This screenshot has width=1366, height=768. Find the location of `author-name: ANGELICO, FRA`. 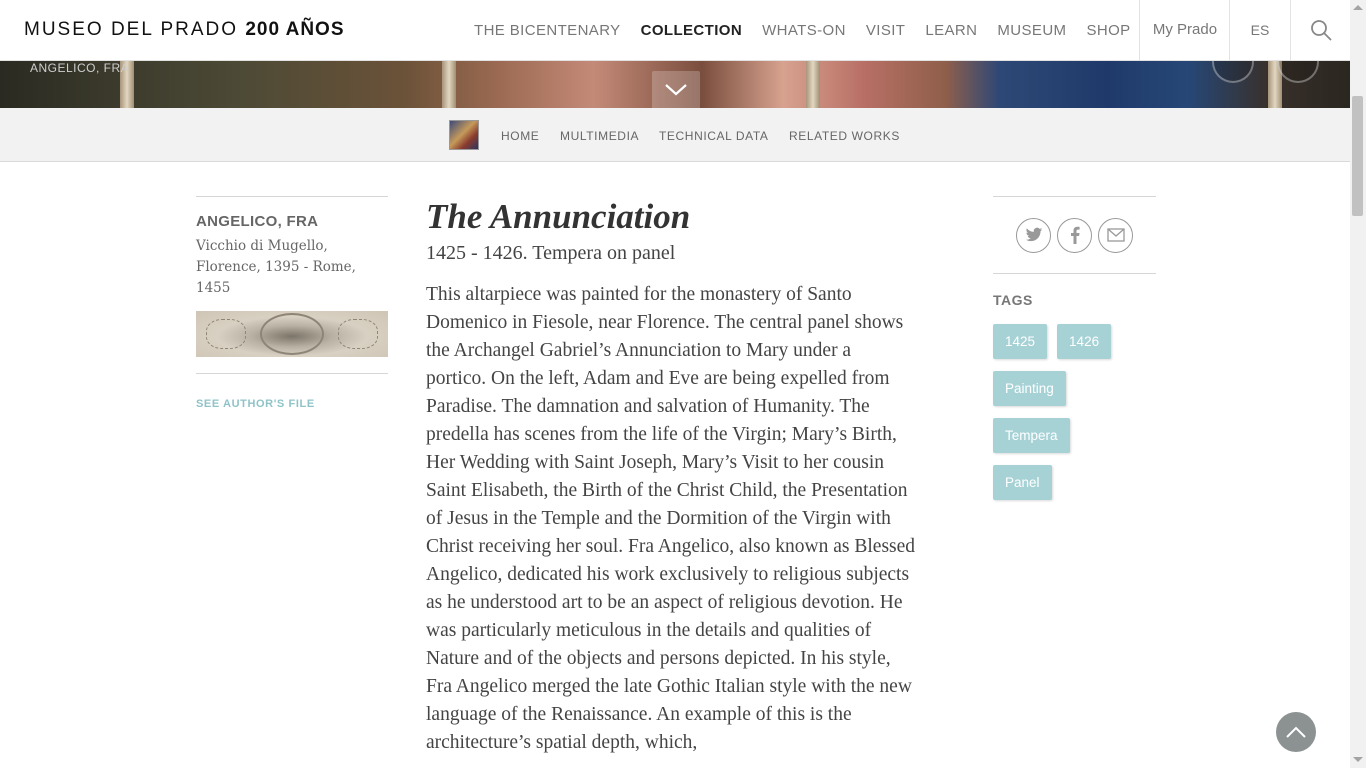

author-name: ANGELICO, FRA is located at coordinates (292, 221).